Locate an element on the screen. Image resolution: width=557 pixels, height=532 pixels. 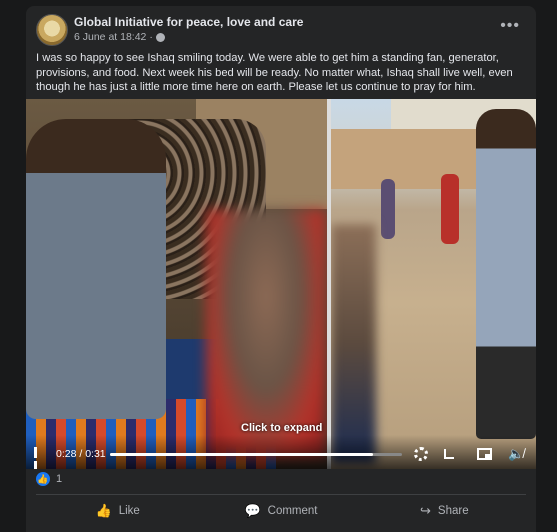
blurred-child-right is located at coordinates (353, 344).